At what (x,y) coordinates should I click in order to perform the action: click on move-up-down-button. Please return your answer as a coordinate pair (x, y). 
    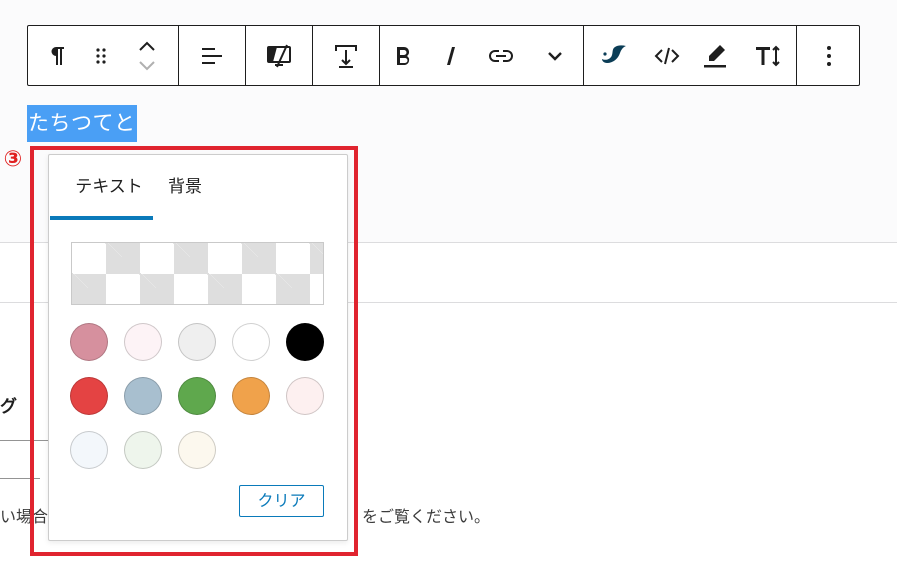
    Looking at the image, I should click on (147, 55).